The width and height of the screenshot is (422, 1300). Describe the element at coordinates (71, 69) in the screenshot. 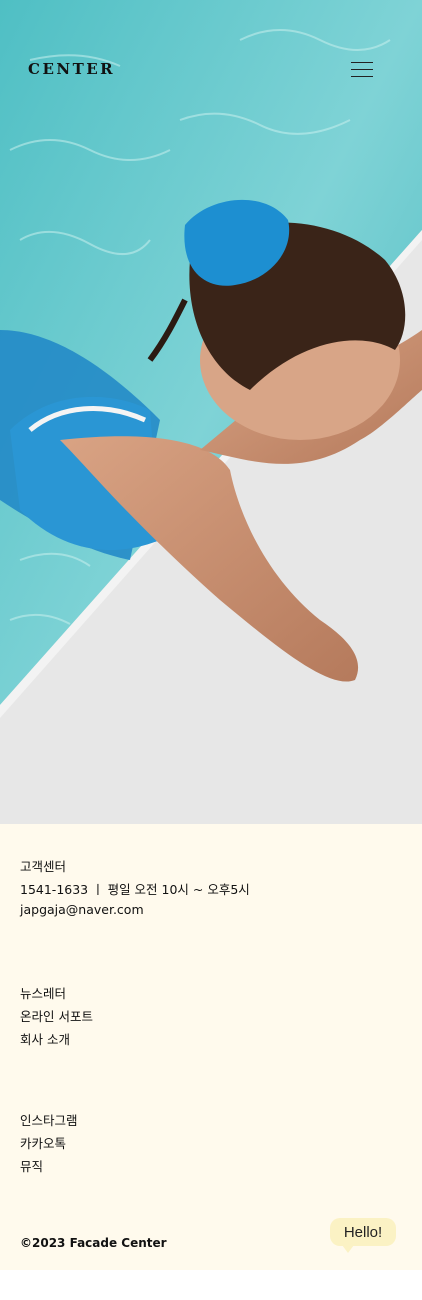

I see `site-logo: CENTER` at that location.